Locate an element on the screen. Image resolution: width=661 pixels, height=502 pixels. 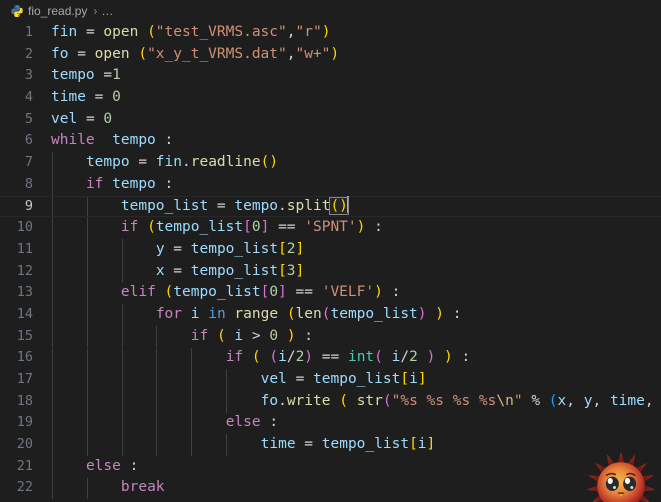
code-line-text: vel = 0 is located at coordinates (351, 120).